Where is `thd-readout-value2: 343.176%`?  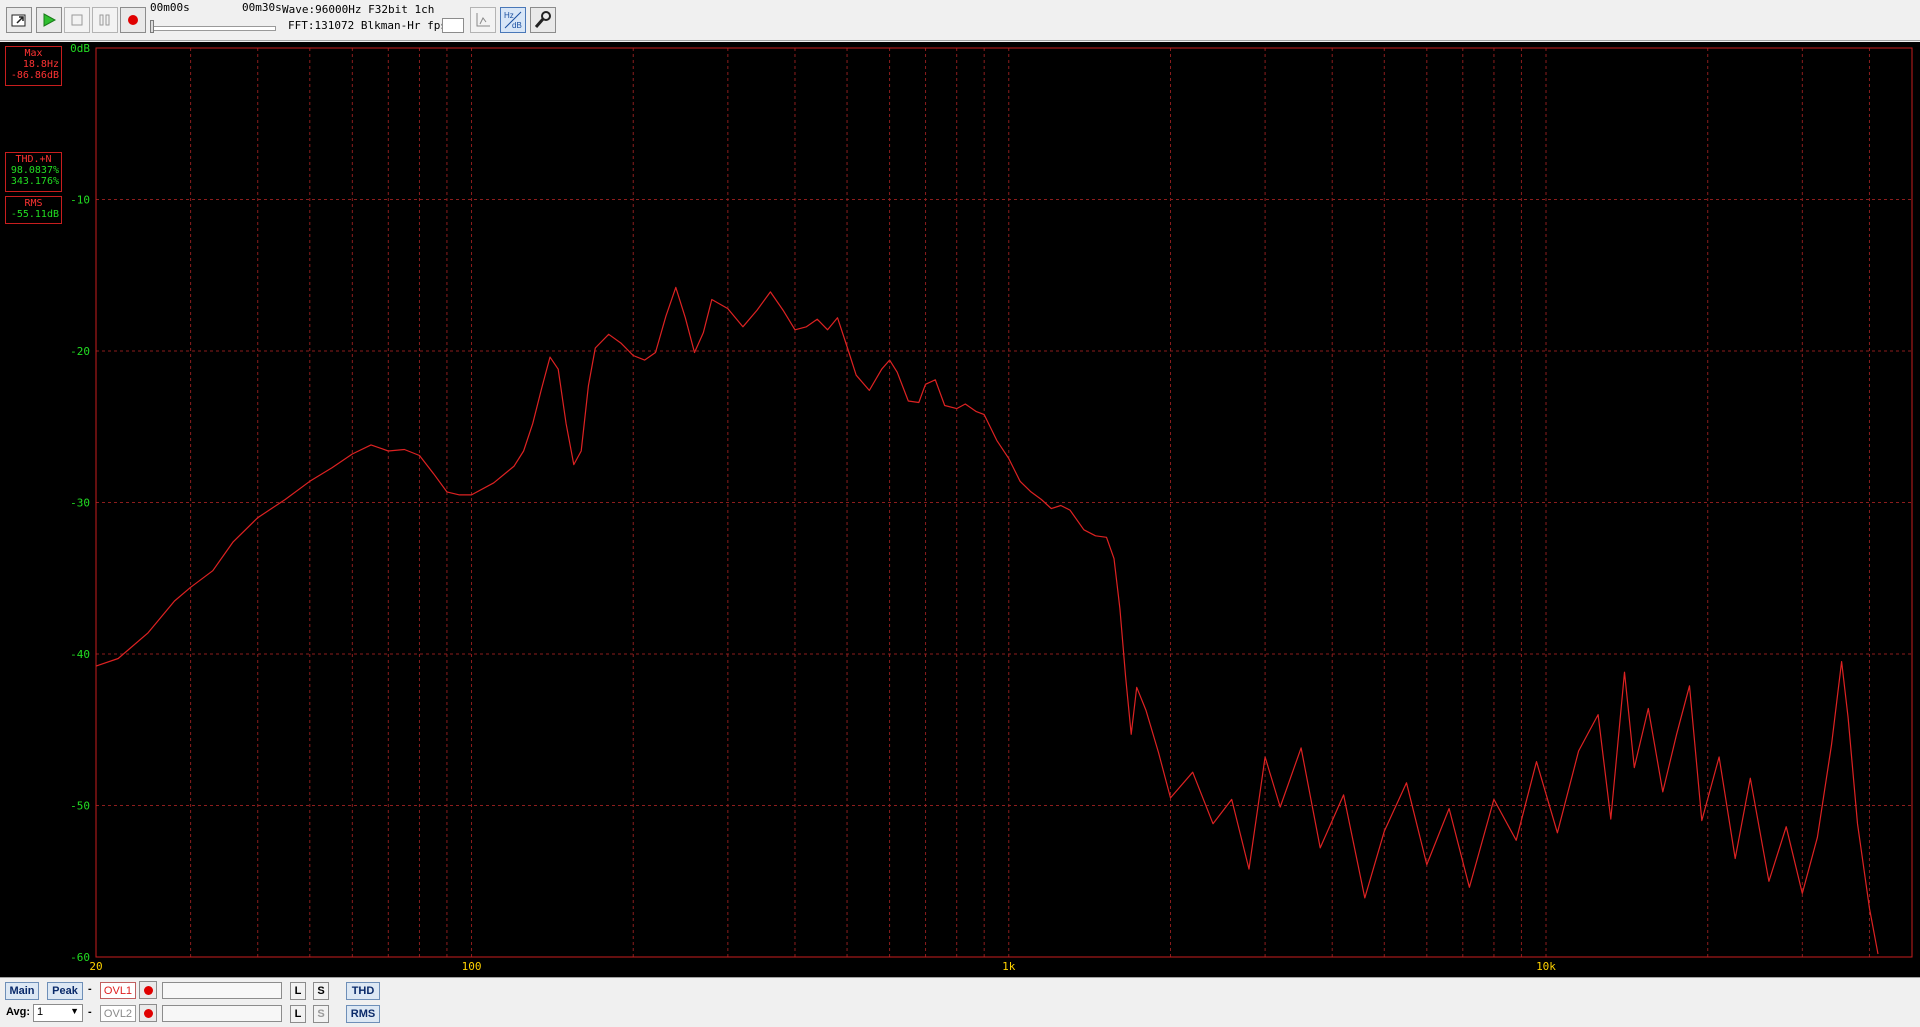
thd-readout-value2: 343.176% is located at coordinates (34, 181).